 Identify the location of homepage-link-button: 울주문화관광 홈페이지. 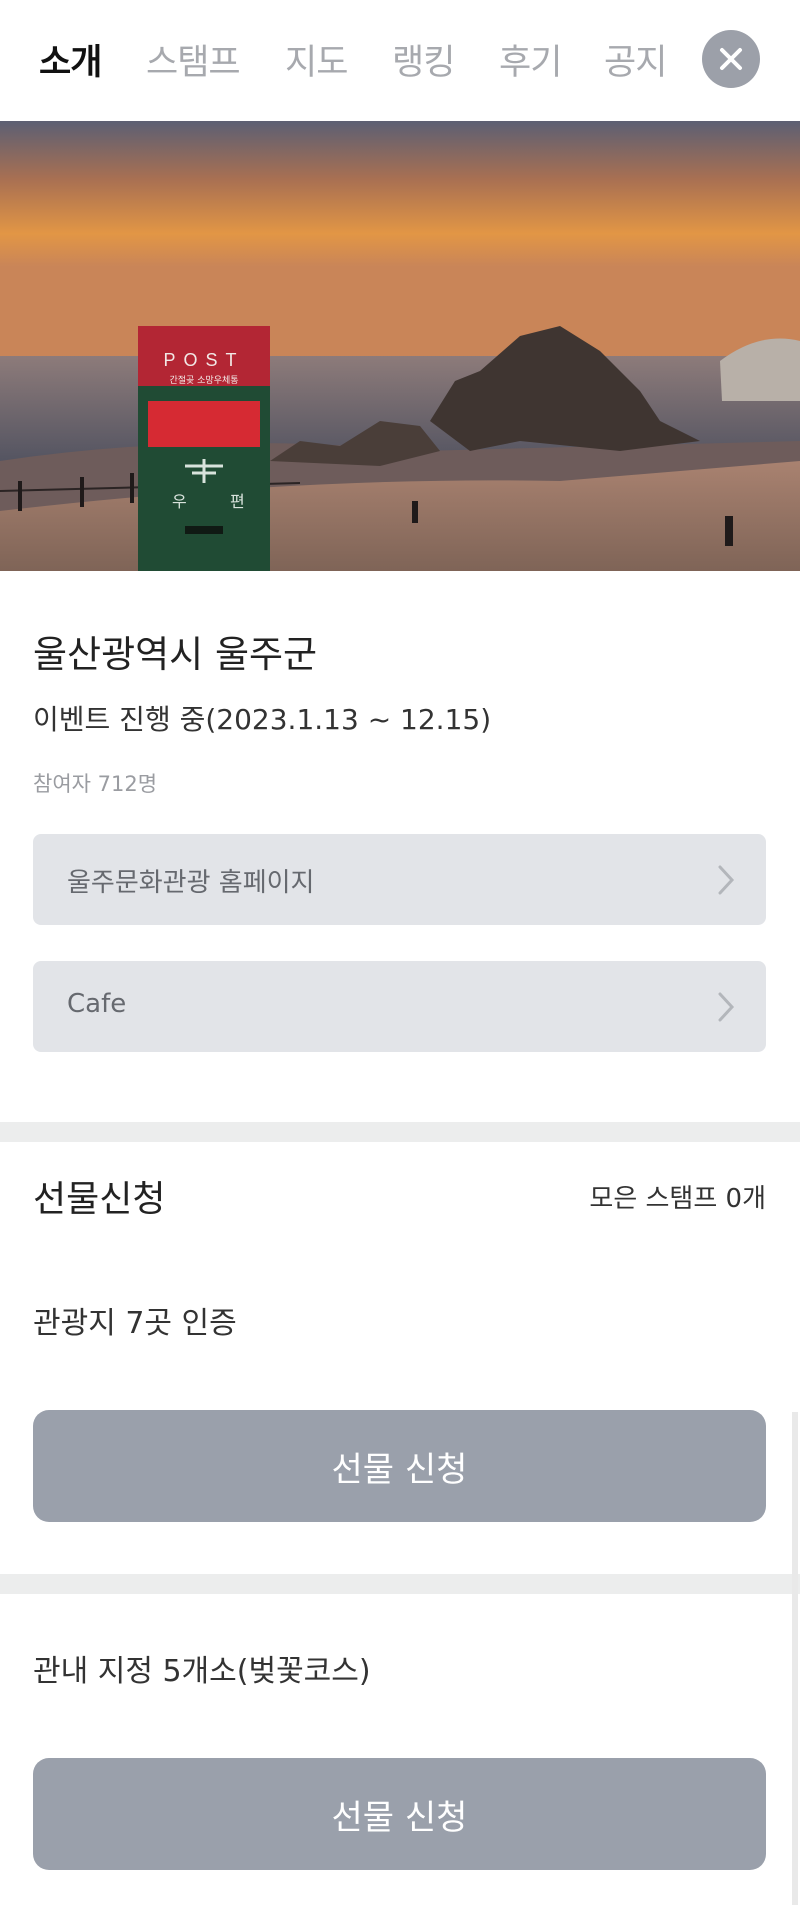
(399, 879).